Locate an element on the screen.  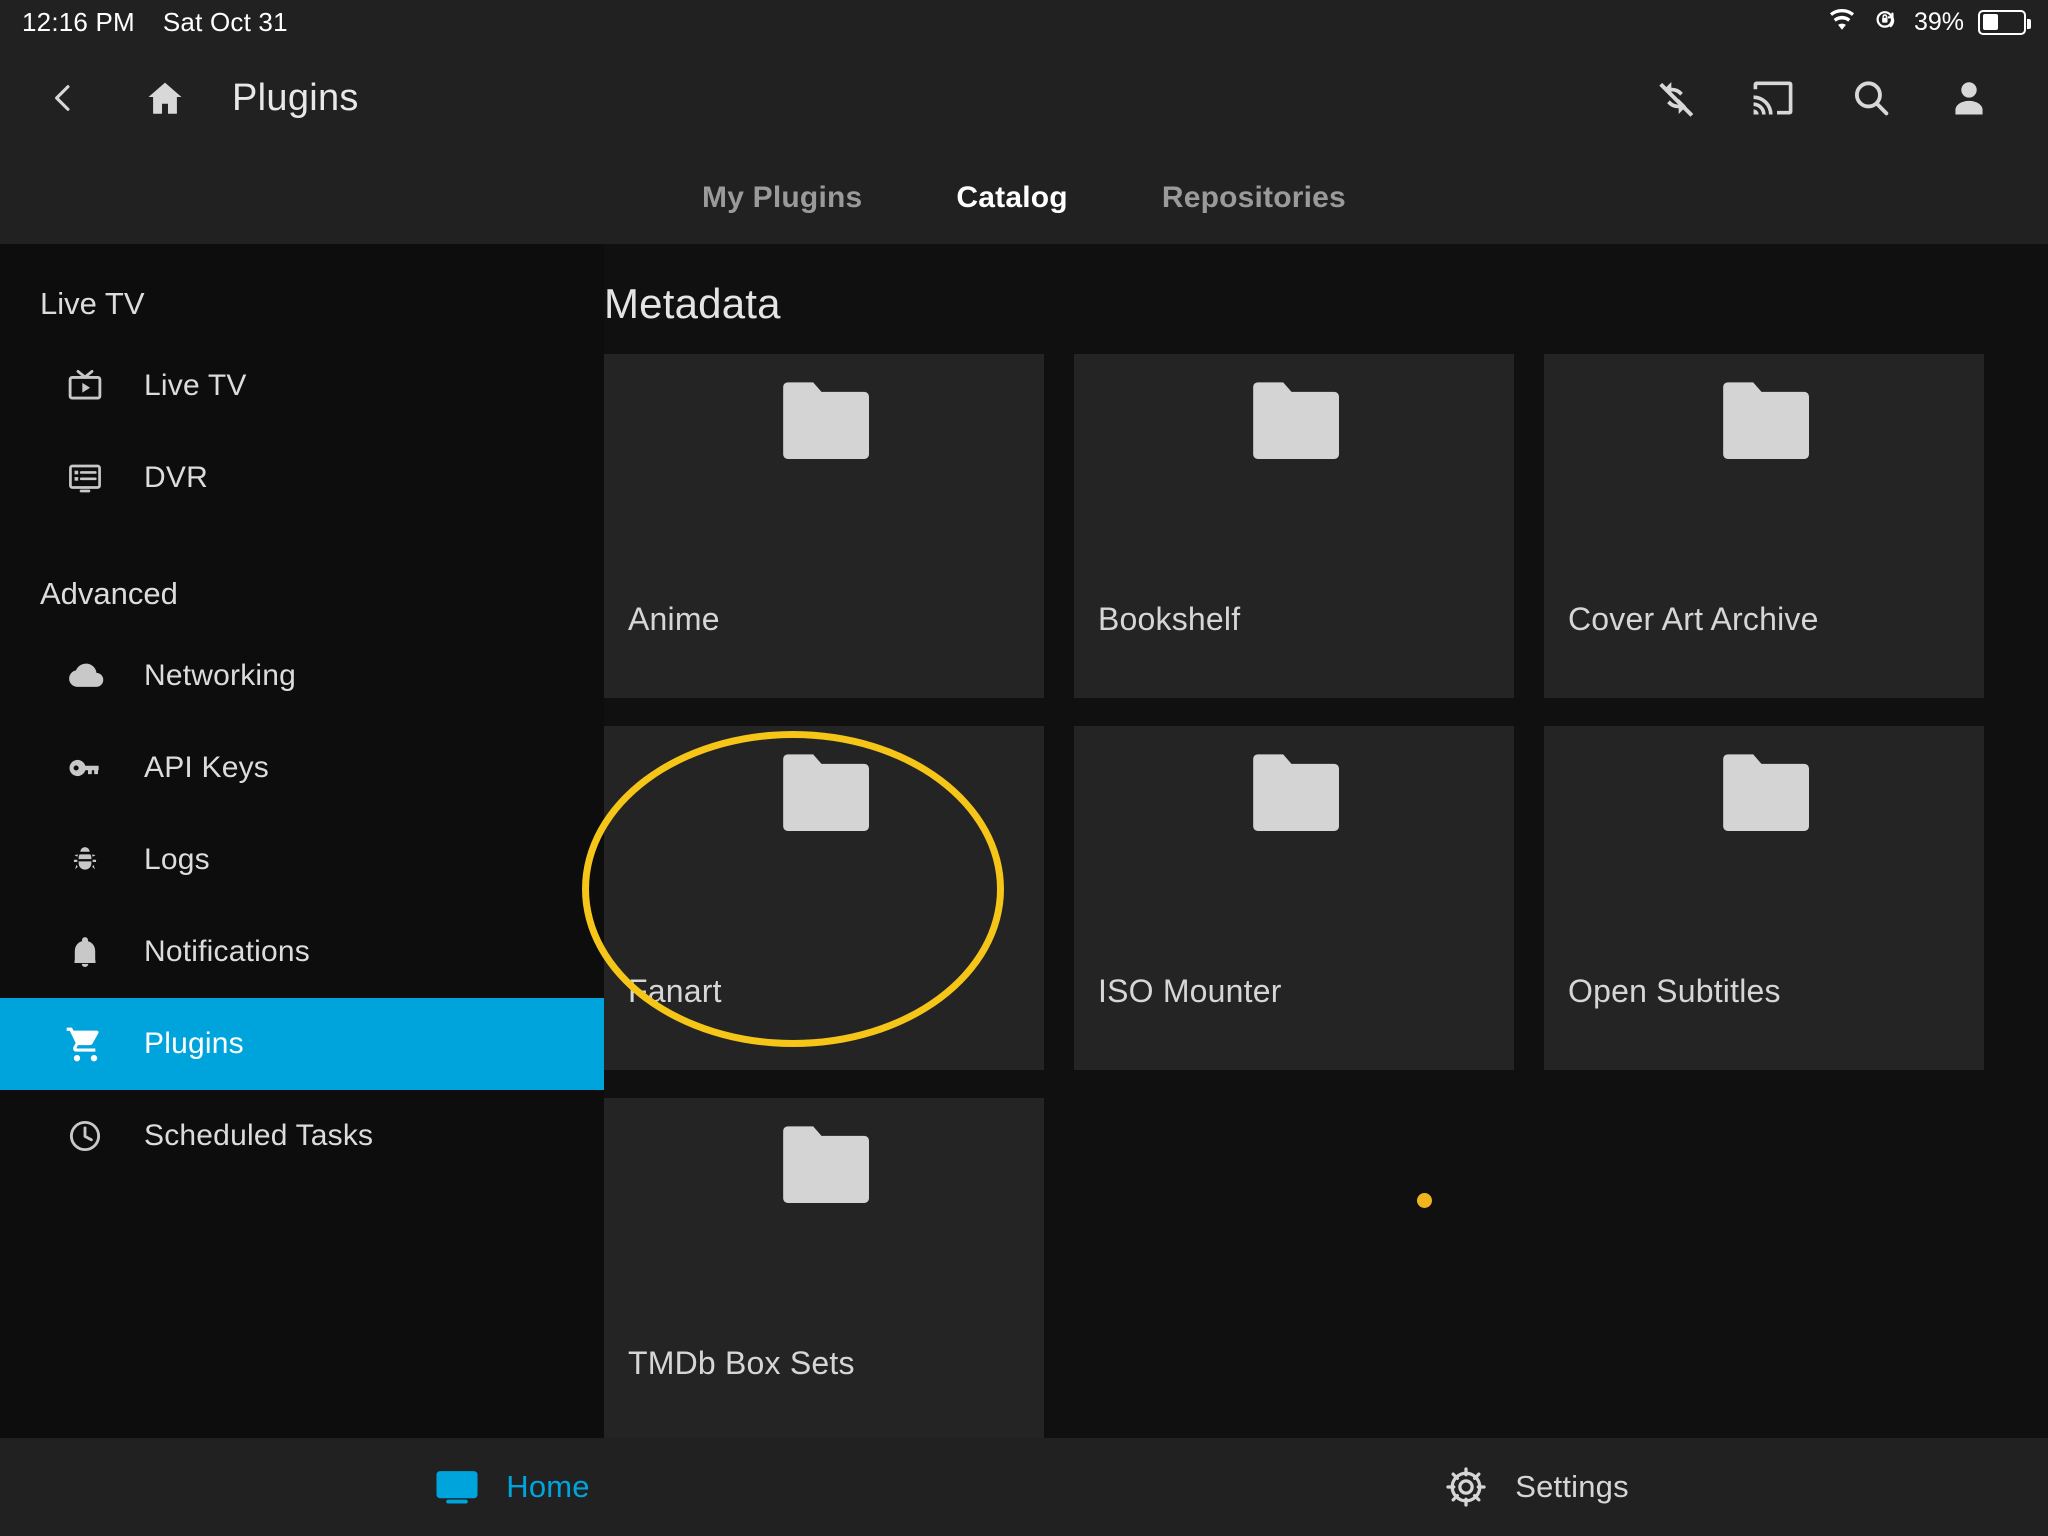
bell-icon is located at coordinates (85, 952).